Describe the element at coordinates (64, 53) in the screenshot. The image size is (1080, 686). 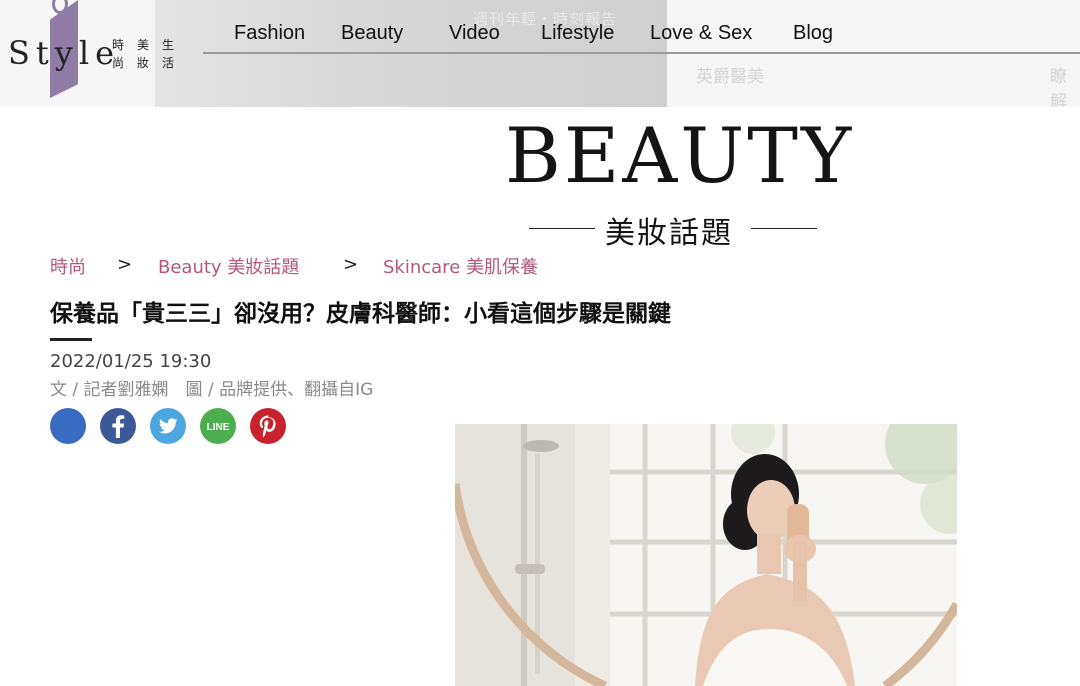
I see `logo-text: Style` at that location.